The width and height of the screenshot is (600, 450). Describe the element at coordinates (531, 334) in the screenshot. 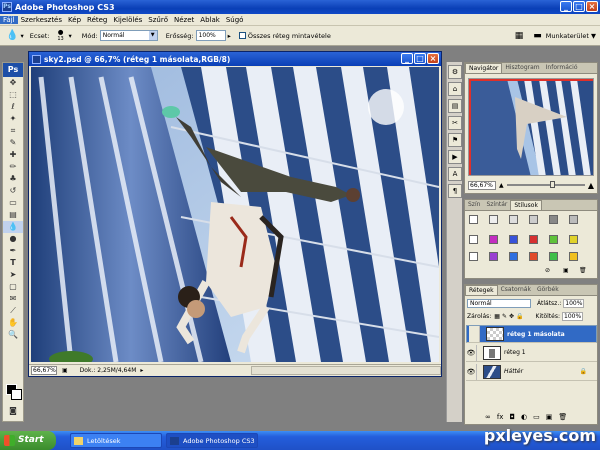

I see `layer-row: réteg 1 másolata` at that location.